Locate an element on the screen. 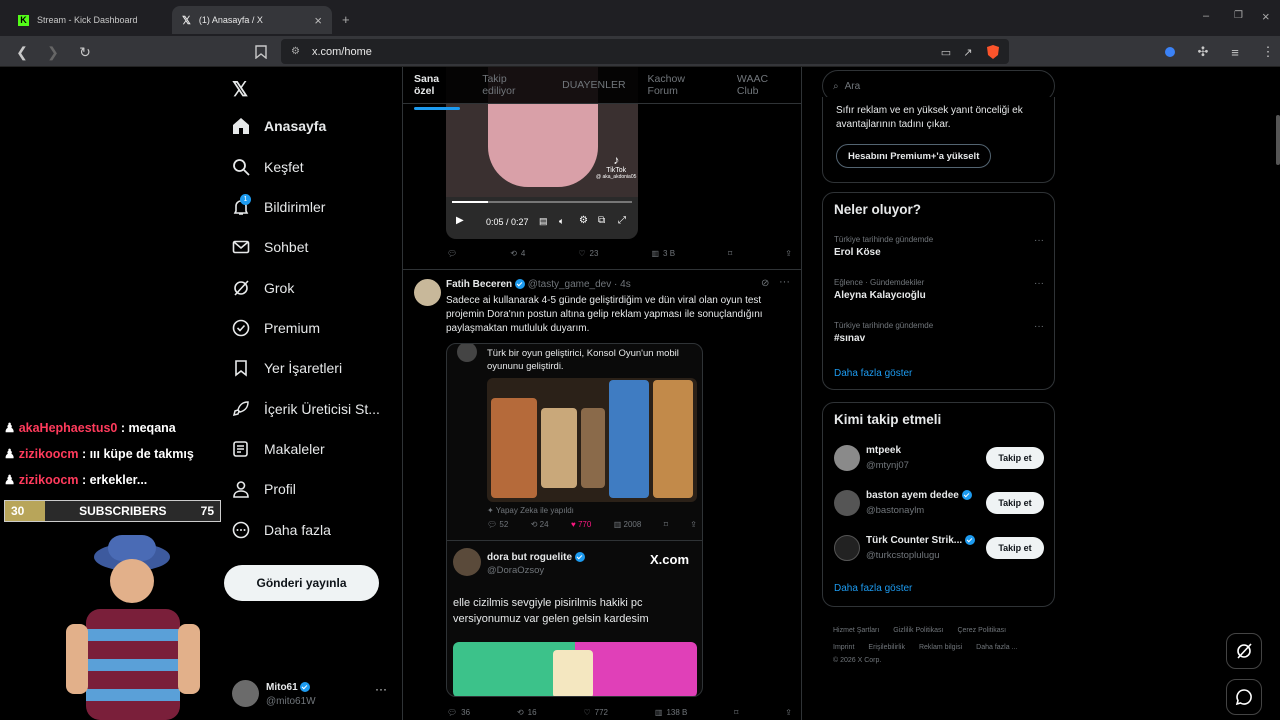  like-button: ♡ 772 is located at coordinates (595, 712).